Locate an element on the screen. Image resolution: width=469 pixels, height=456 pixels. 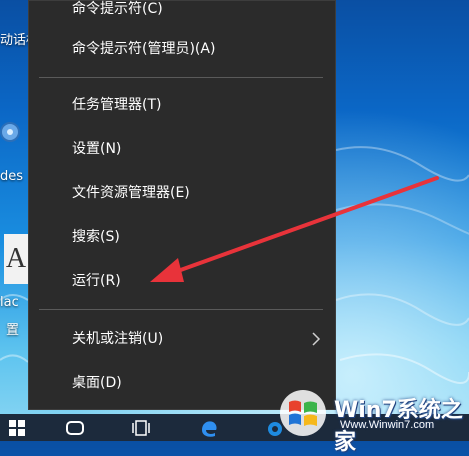
menu-item-command-prompt-admin: 命令提示符(管理员)(A) is located at coordinates (182, 49).